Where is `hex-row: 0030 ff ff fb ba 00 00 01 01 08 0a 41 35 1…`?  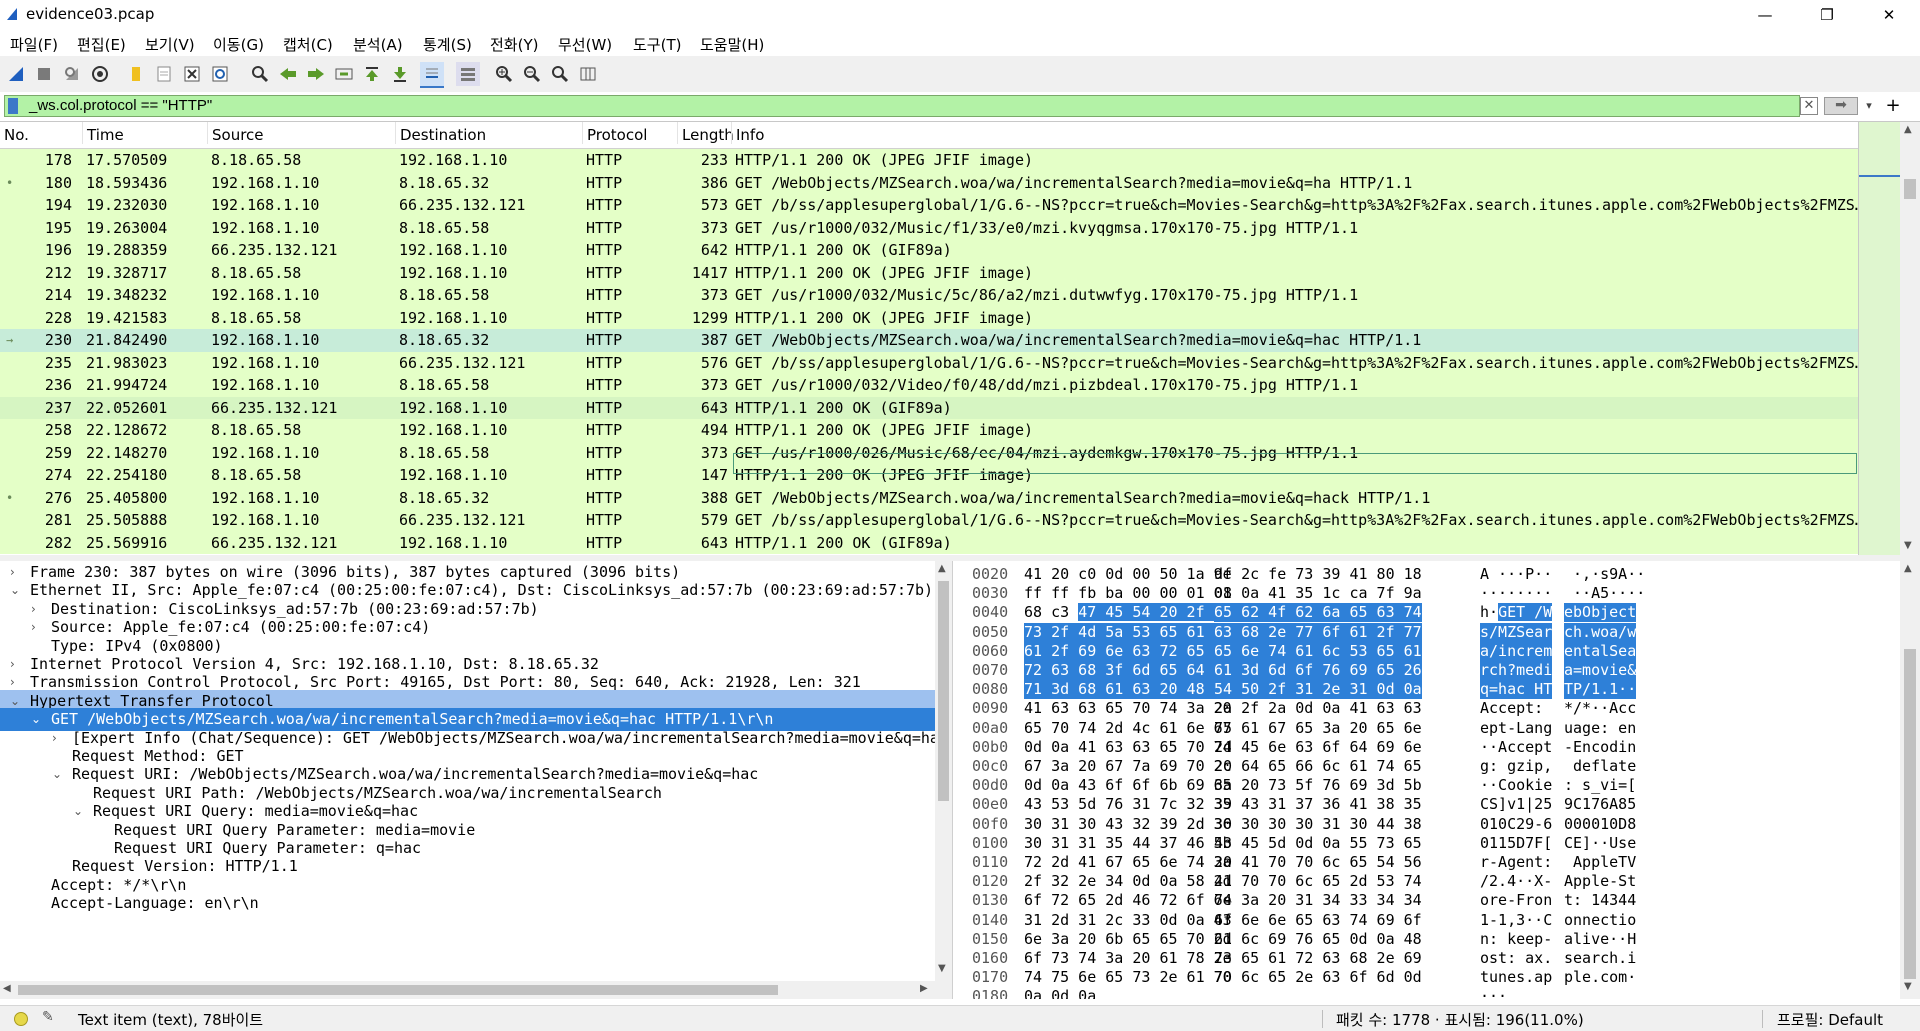
hex-row: 0030 ff ff fb ba 00 00 01 01 08 0a 41 35 1… is located at coordinates (1428, 593).